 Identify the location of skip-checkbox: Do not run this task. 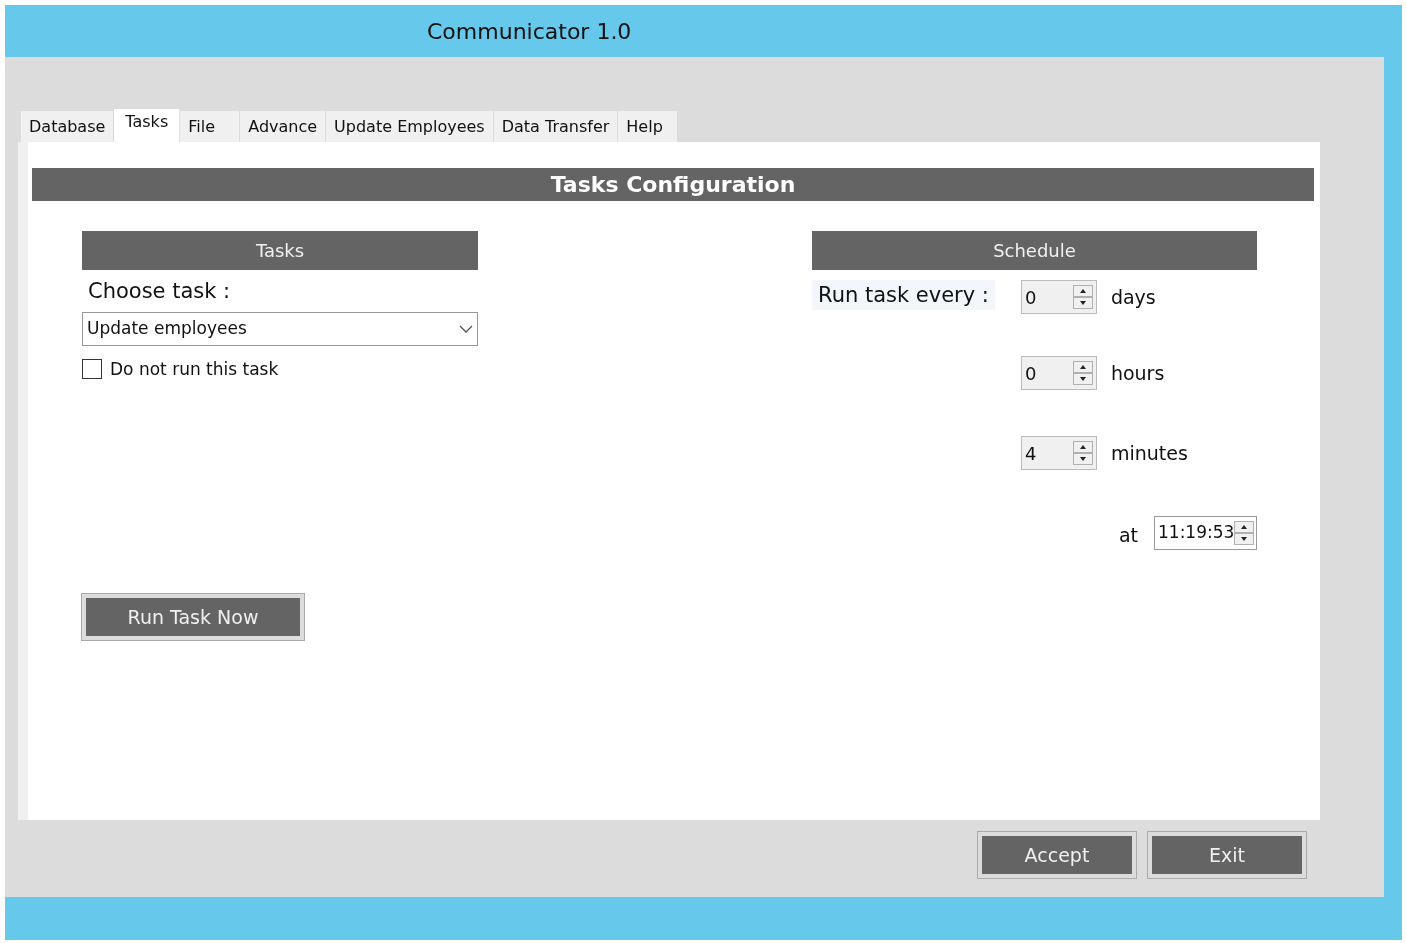
(280, 369).